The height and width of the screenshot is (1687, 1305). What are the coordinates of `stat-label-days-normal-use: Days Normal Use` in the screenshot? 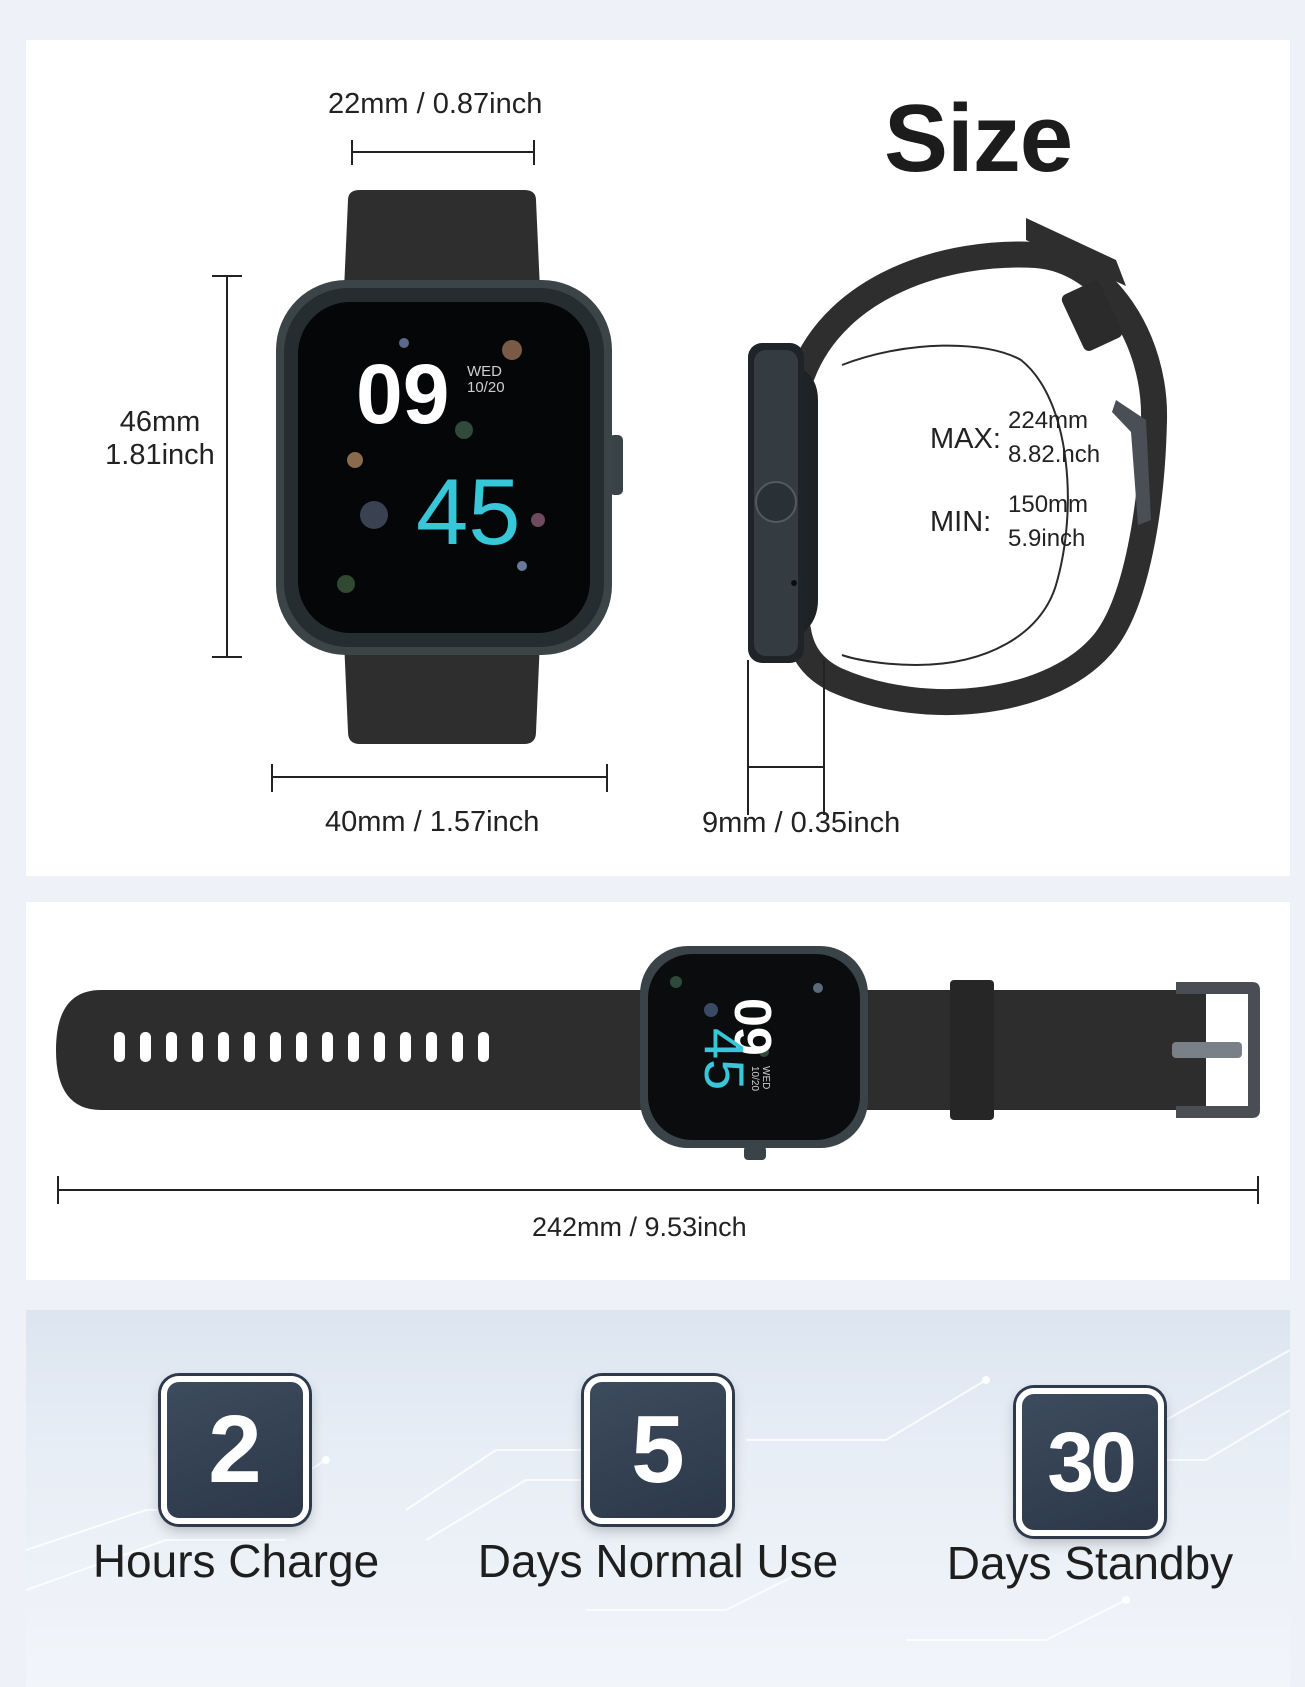 It's located at (658, 1561).